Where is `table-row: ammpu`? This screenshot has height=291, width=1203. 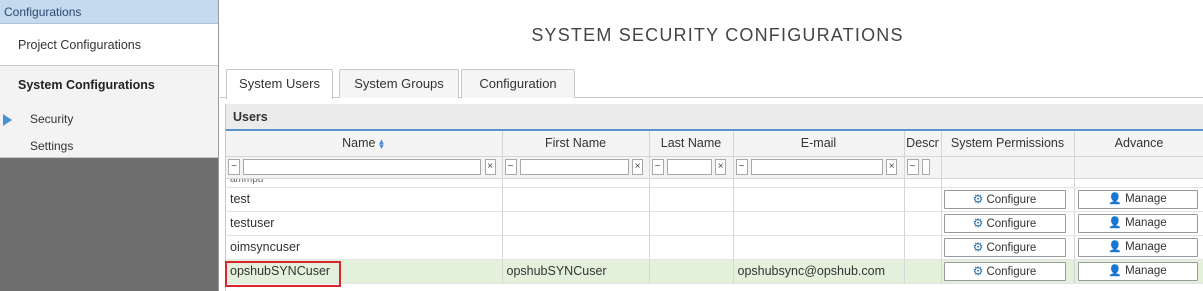
table-row: ammpu is located at coordinates (714, 183).